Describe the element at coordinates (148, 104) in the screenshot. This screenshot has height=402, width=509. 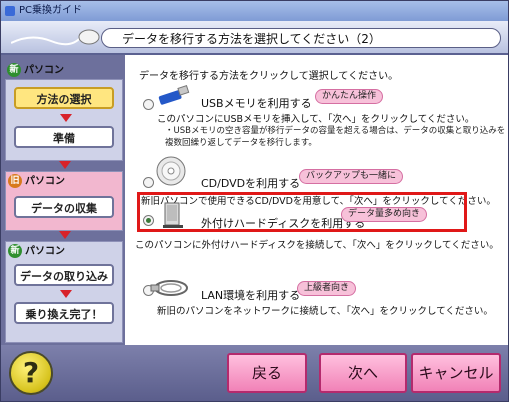
I see `radio-usb` at that location.